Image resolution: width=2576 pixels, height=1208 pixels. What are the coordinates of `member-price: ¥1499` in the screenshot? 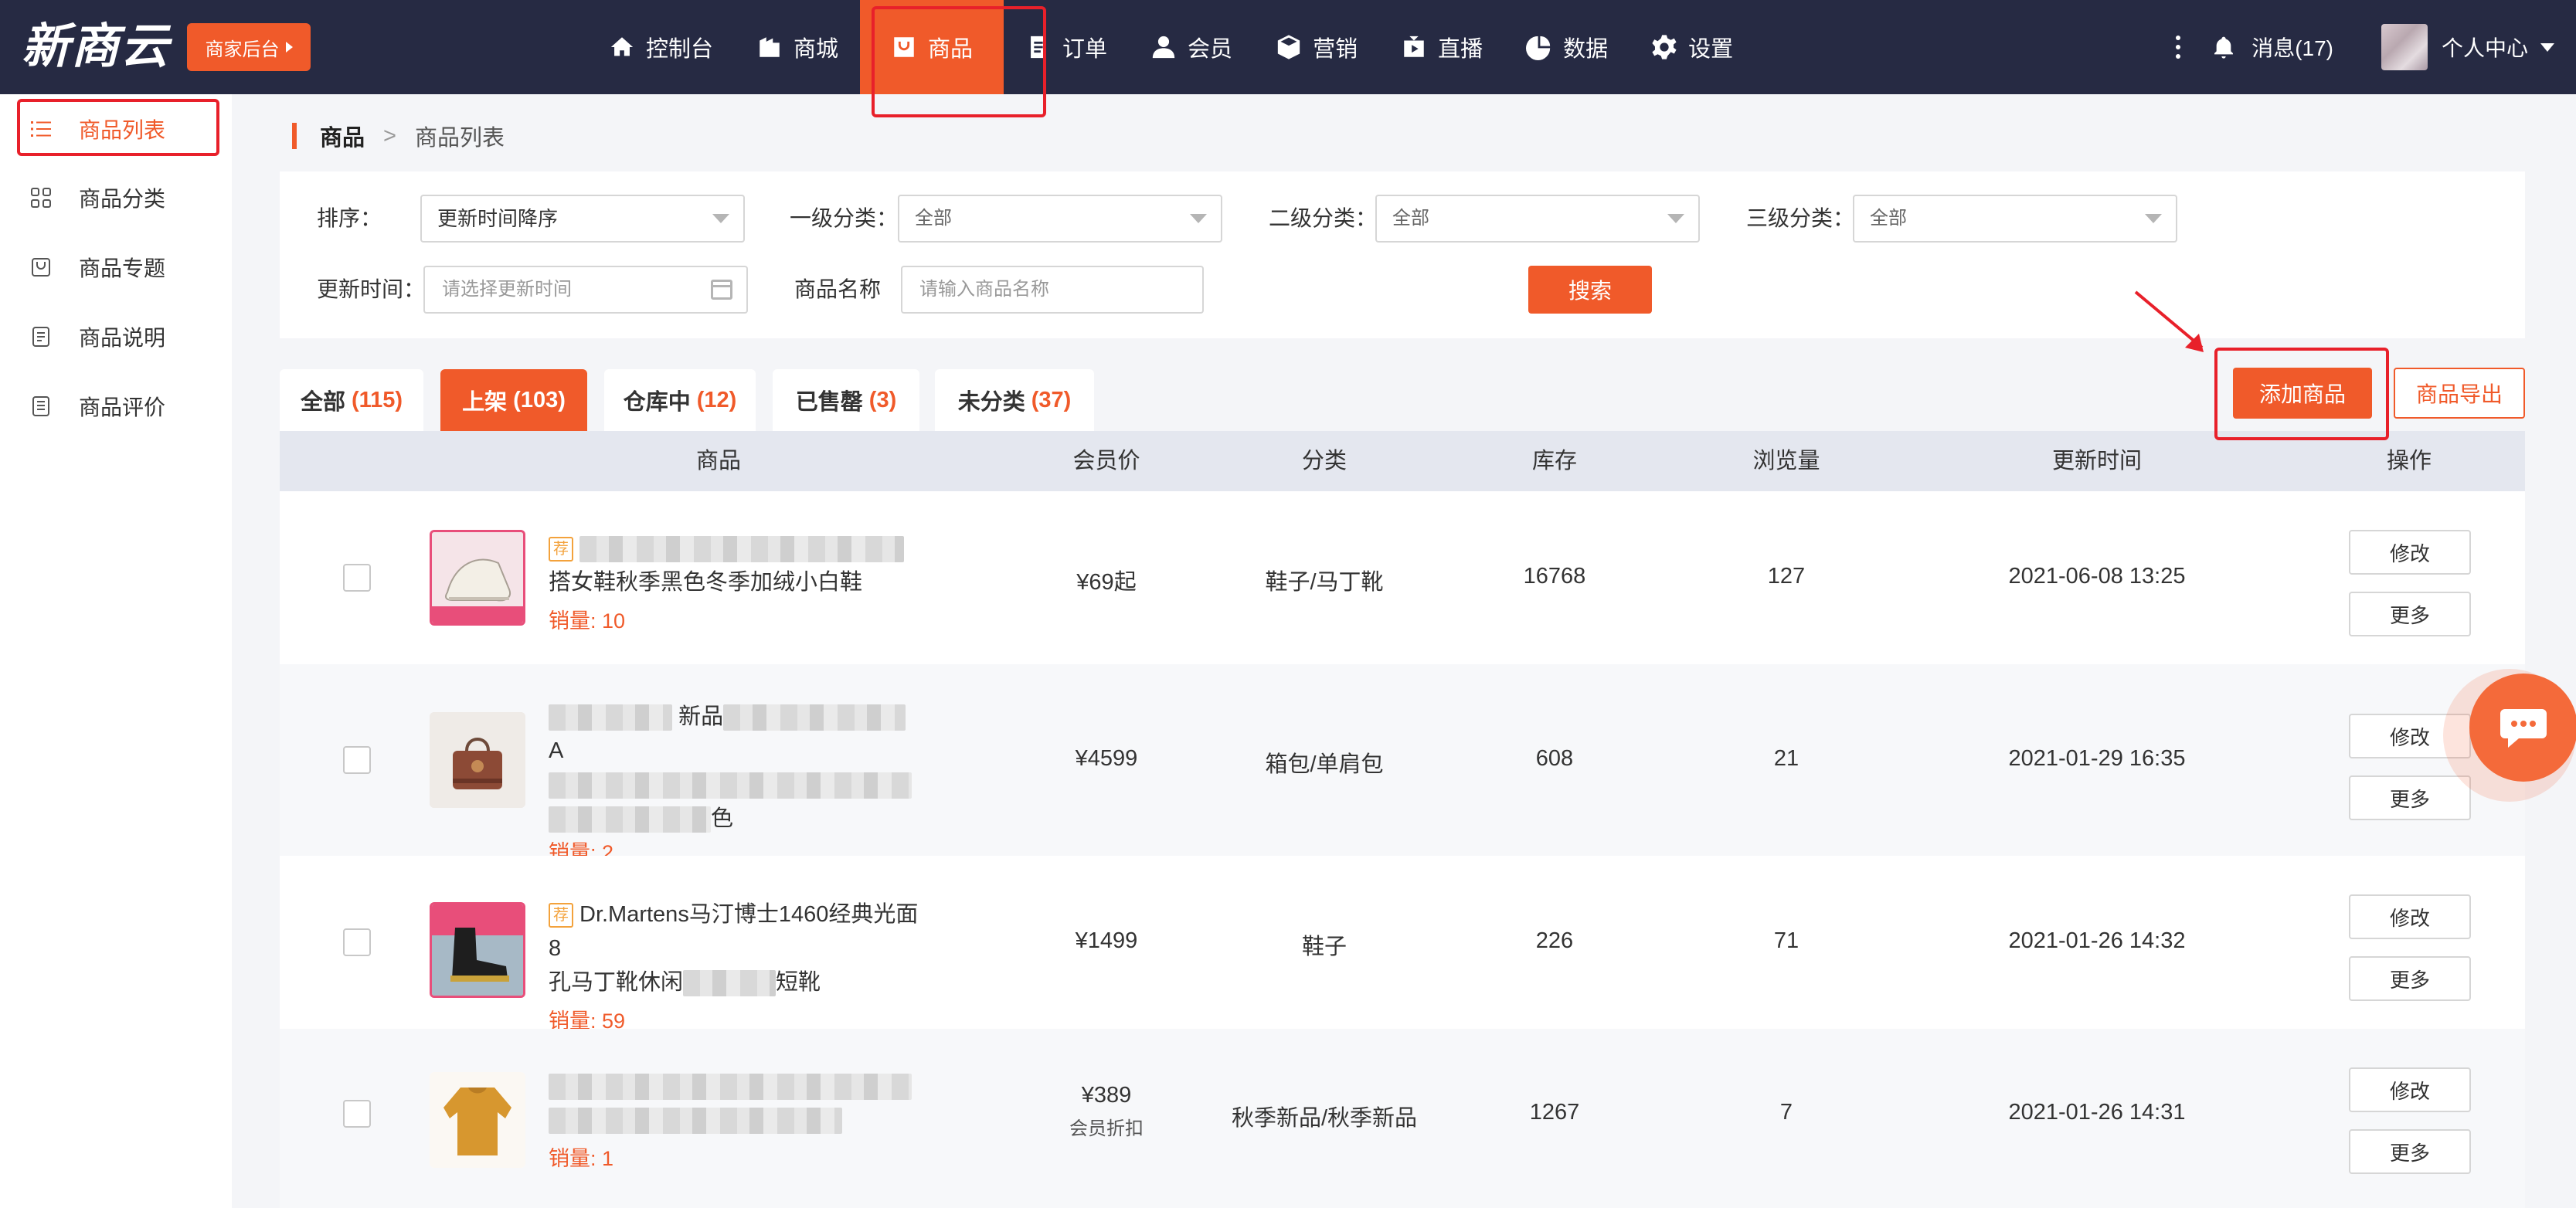 It's located at (1106, 940).